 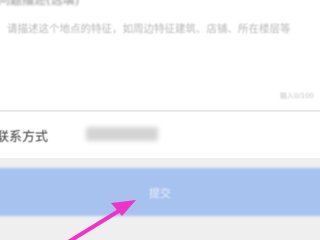 I want to click on contact-label: 联系方式, so click(x=24, y=137).